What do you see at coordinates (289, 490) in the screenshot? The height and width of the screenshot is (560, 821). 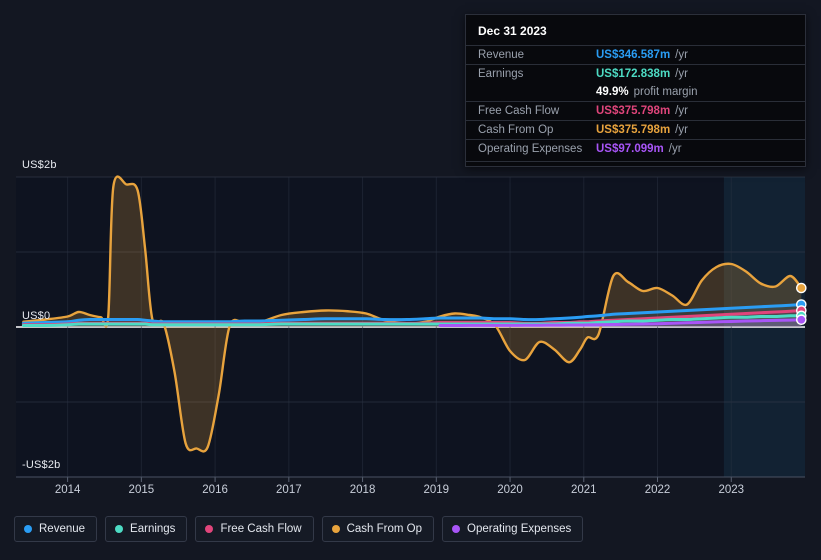 I see `x-axis-label: 2017` at bounding box center [289, 490].